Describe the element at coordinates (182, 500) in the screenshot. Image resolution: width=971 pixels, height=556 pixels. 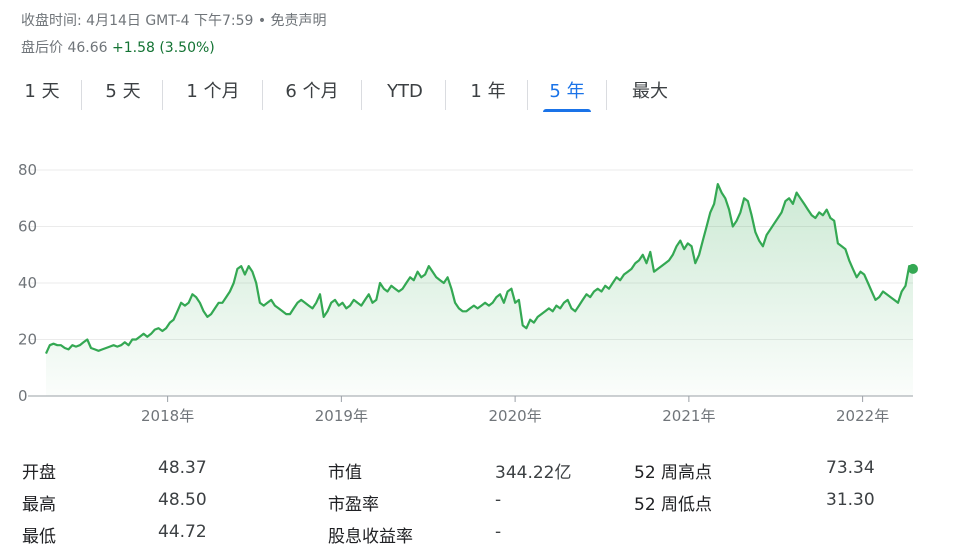
I see `stat-high-value: 48.50` at that location.